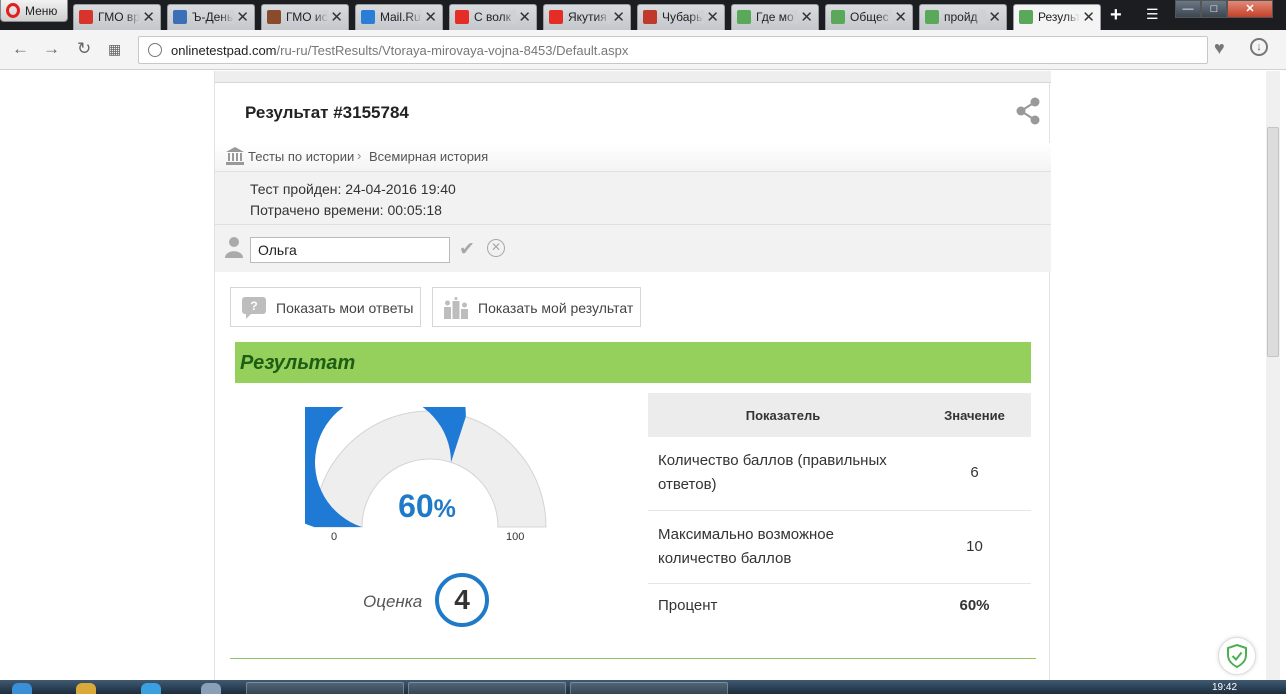  I want to click on show-result-label: Показать мой результат, so click(556, 308).